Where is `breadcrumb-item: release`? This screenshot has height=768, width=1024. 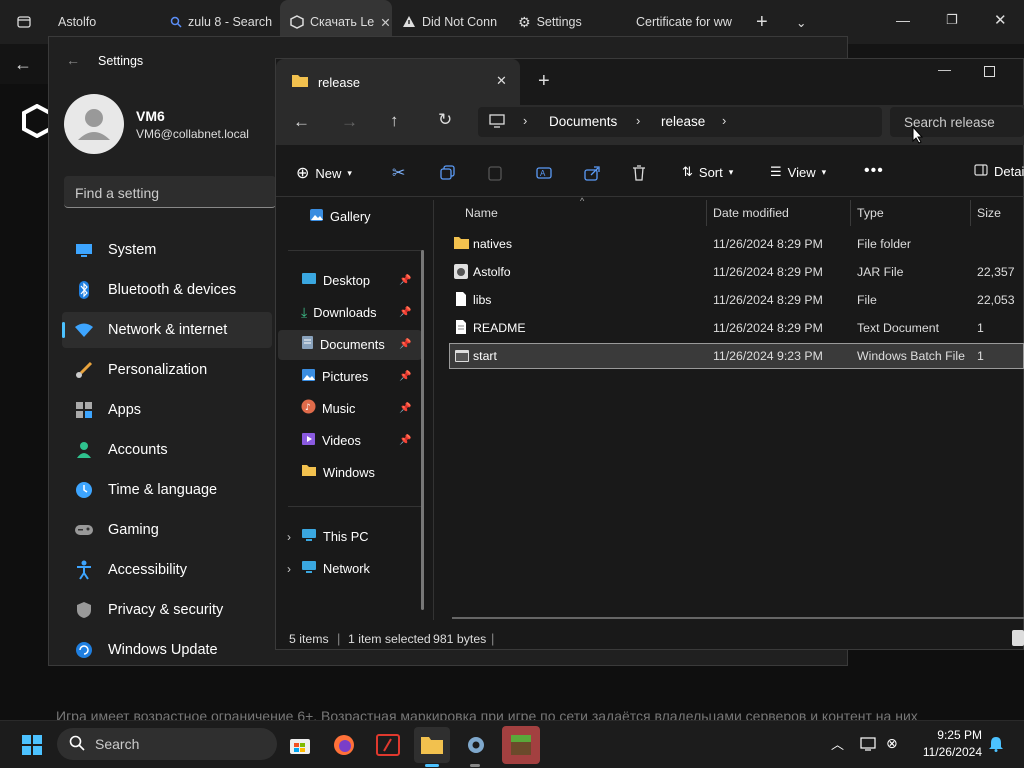 breadcrumb-item: release is located at coordinates (683, 121).